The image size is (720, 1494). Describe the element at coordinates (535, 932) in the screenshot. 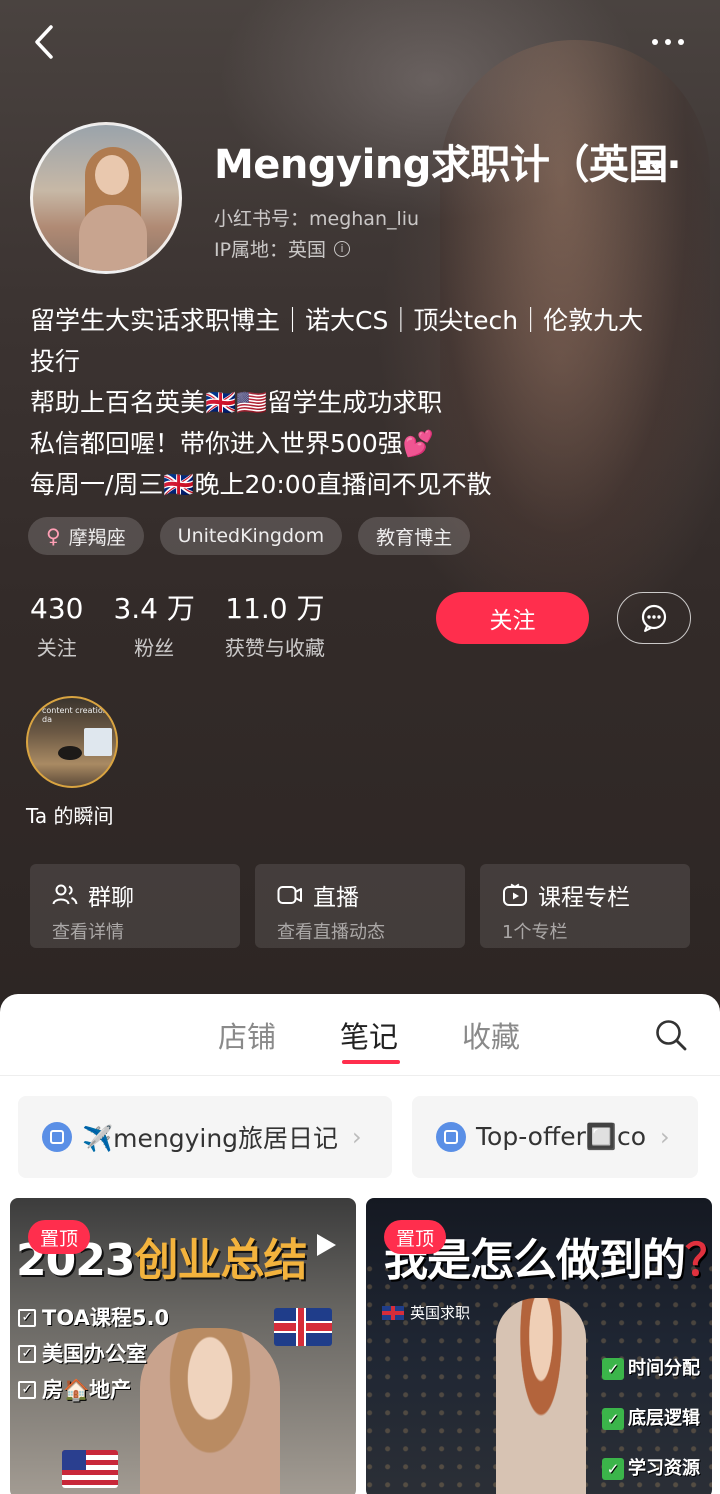

I see `feature-subtitle: 1个专栏` at that location.